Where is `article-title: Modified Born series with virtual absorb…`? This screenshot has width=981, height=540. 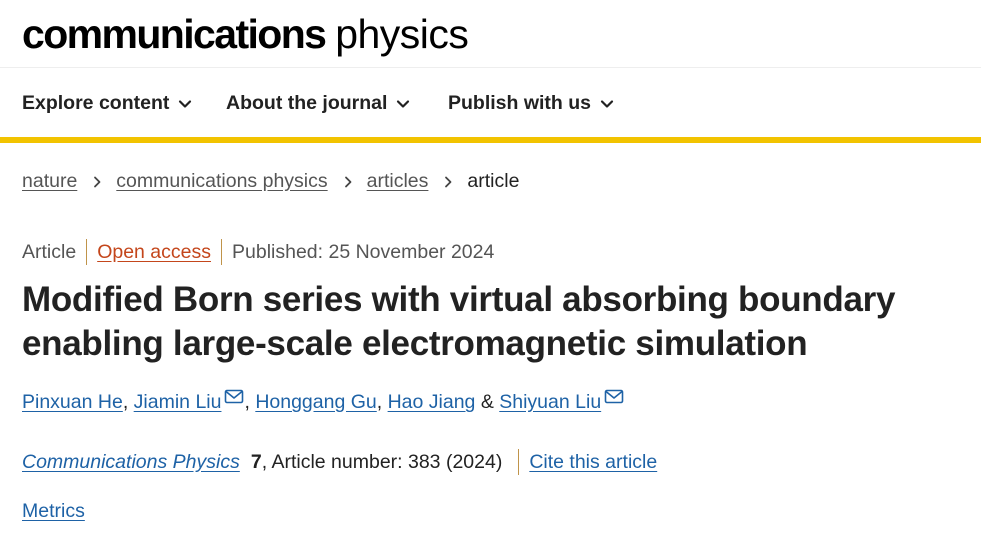 article-title: Modified Born series with virtual absorb… is located at coordinates (459, 321).